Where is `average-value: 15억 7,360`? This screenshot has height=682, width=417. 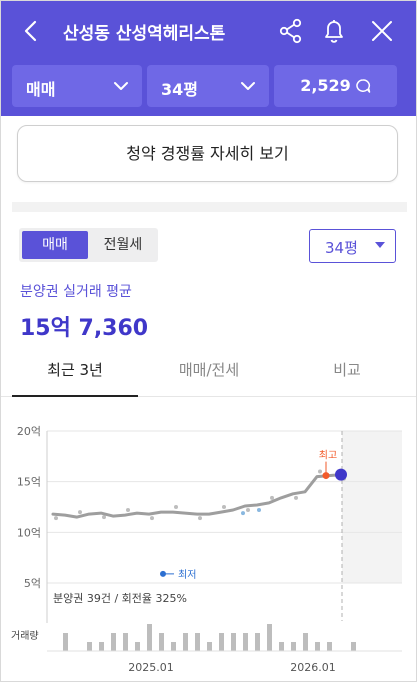 average-value: 15억 7,360 is located at coordinates (84, 328).